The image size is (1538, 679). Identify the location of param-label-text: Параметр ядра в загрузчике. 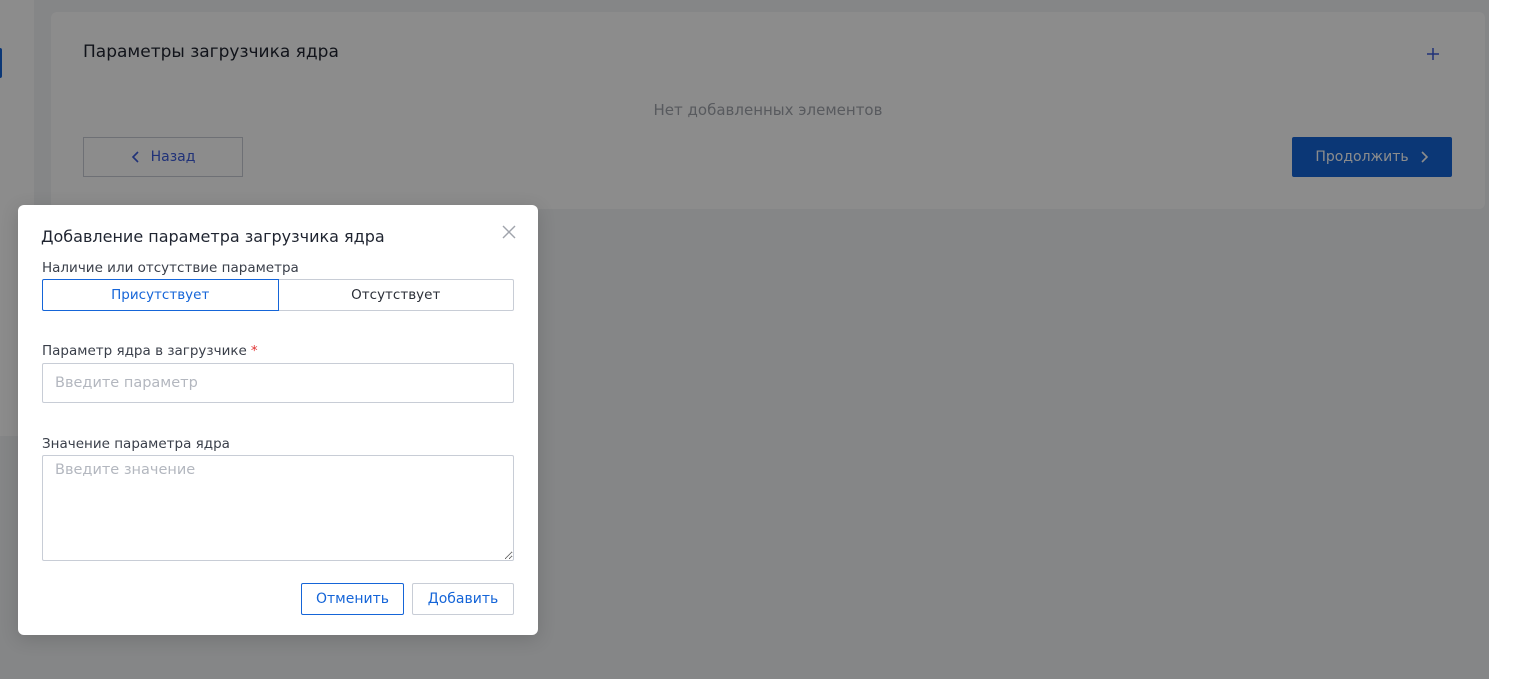
(144, 351).